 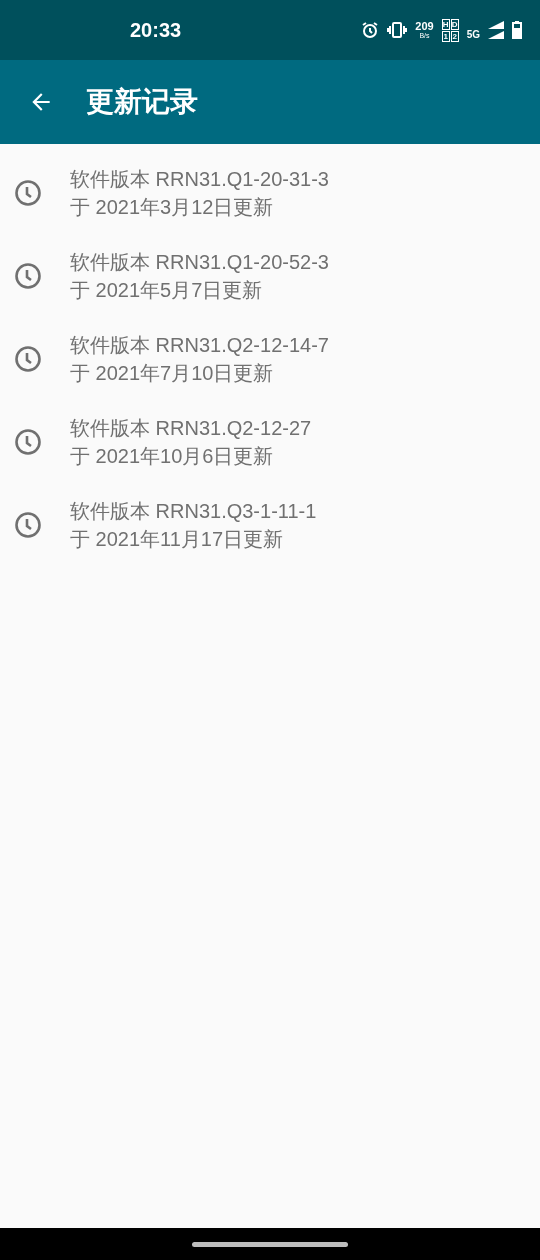 What do you see at coordinates (424, 26) in the screenshot?
I see `speed-value: 209` at bounding box center [424, 26].